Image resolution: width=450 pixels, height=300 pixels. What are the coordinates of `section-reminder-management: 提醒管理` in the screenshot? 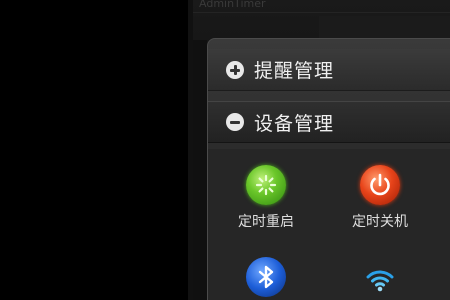 It's located at (329, 70).